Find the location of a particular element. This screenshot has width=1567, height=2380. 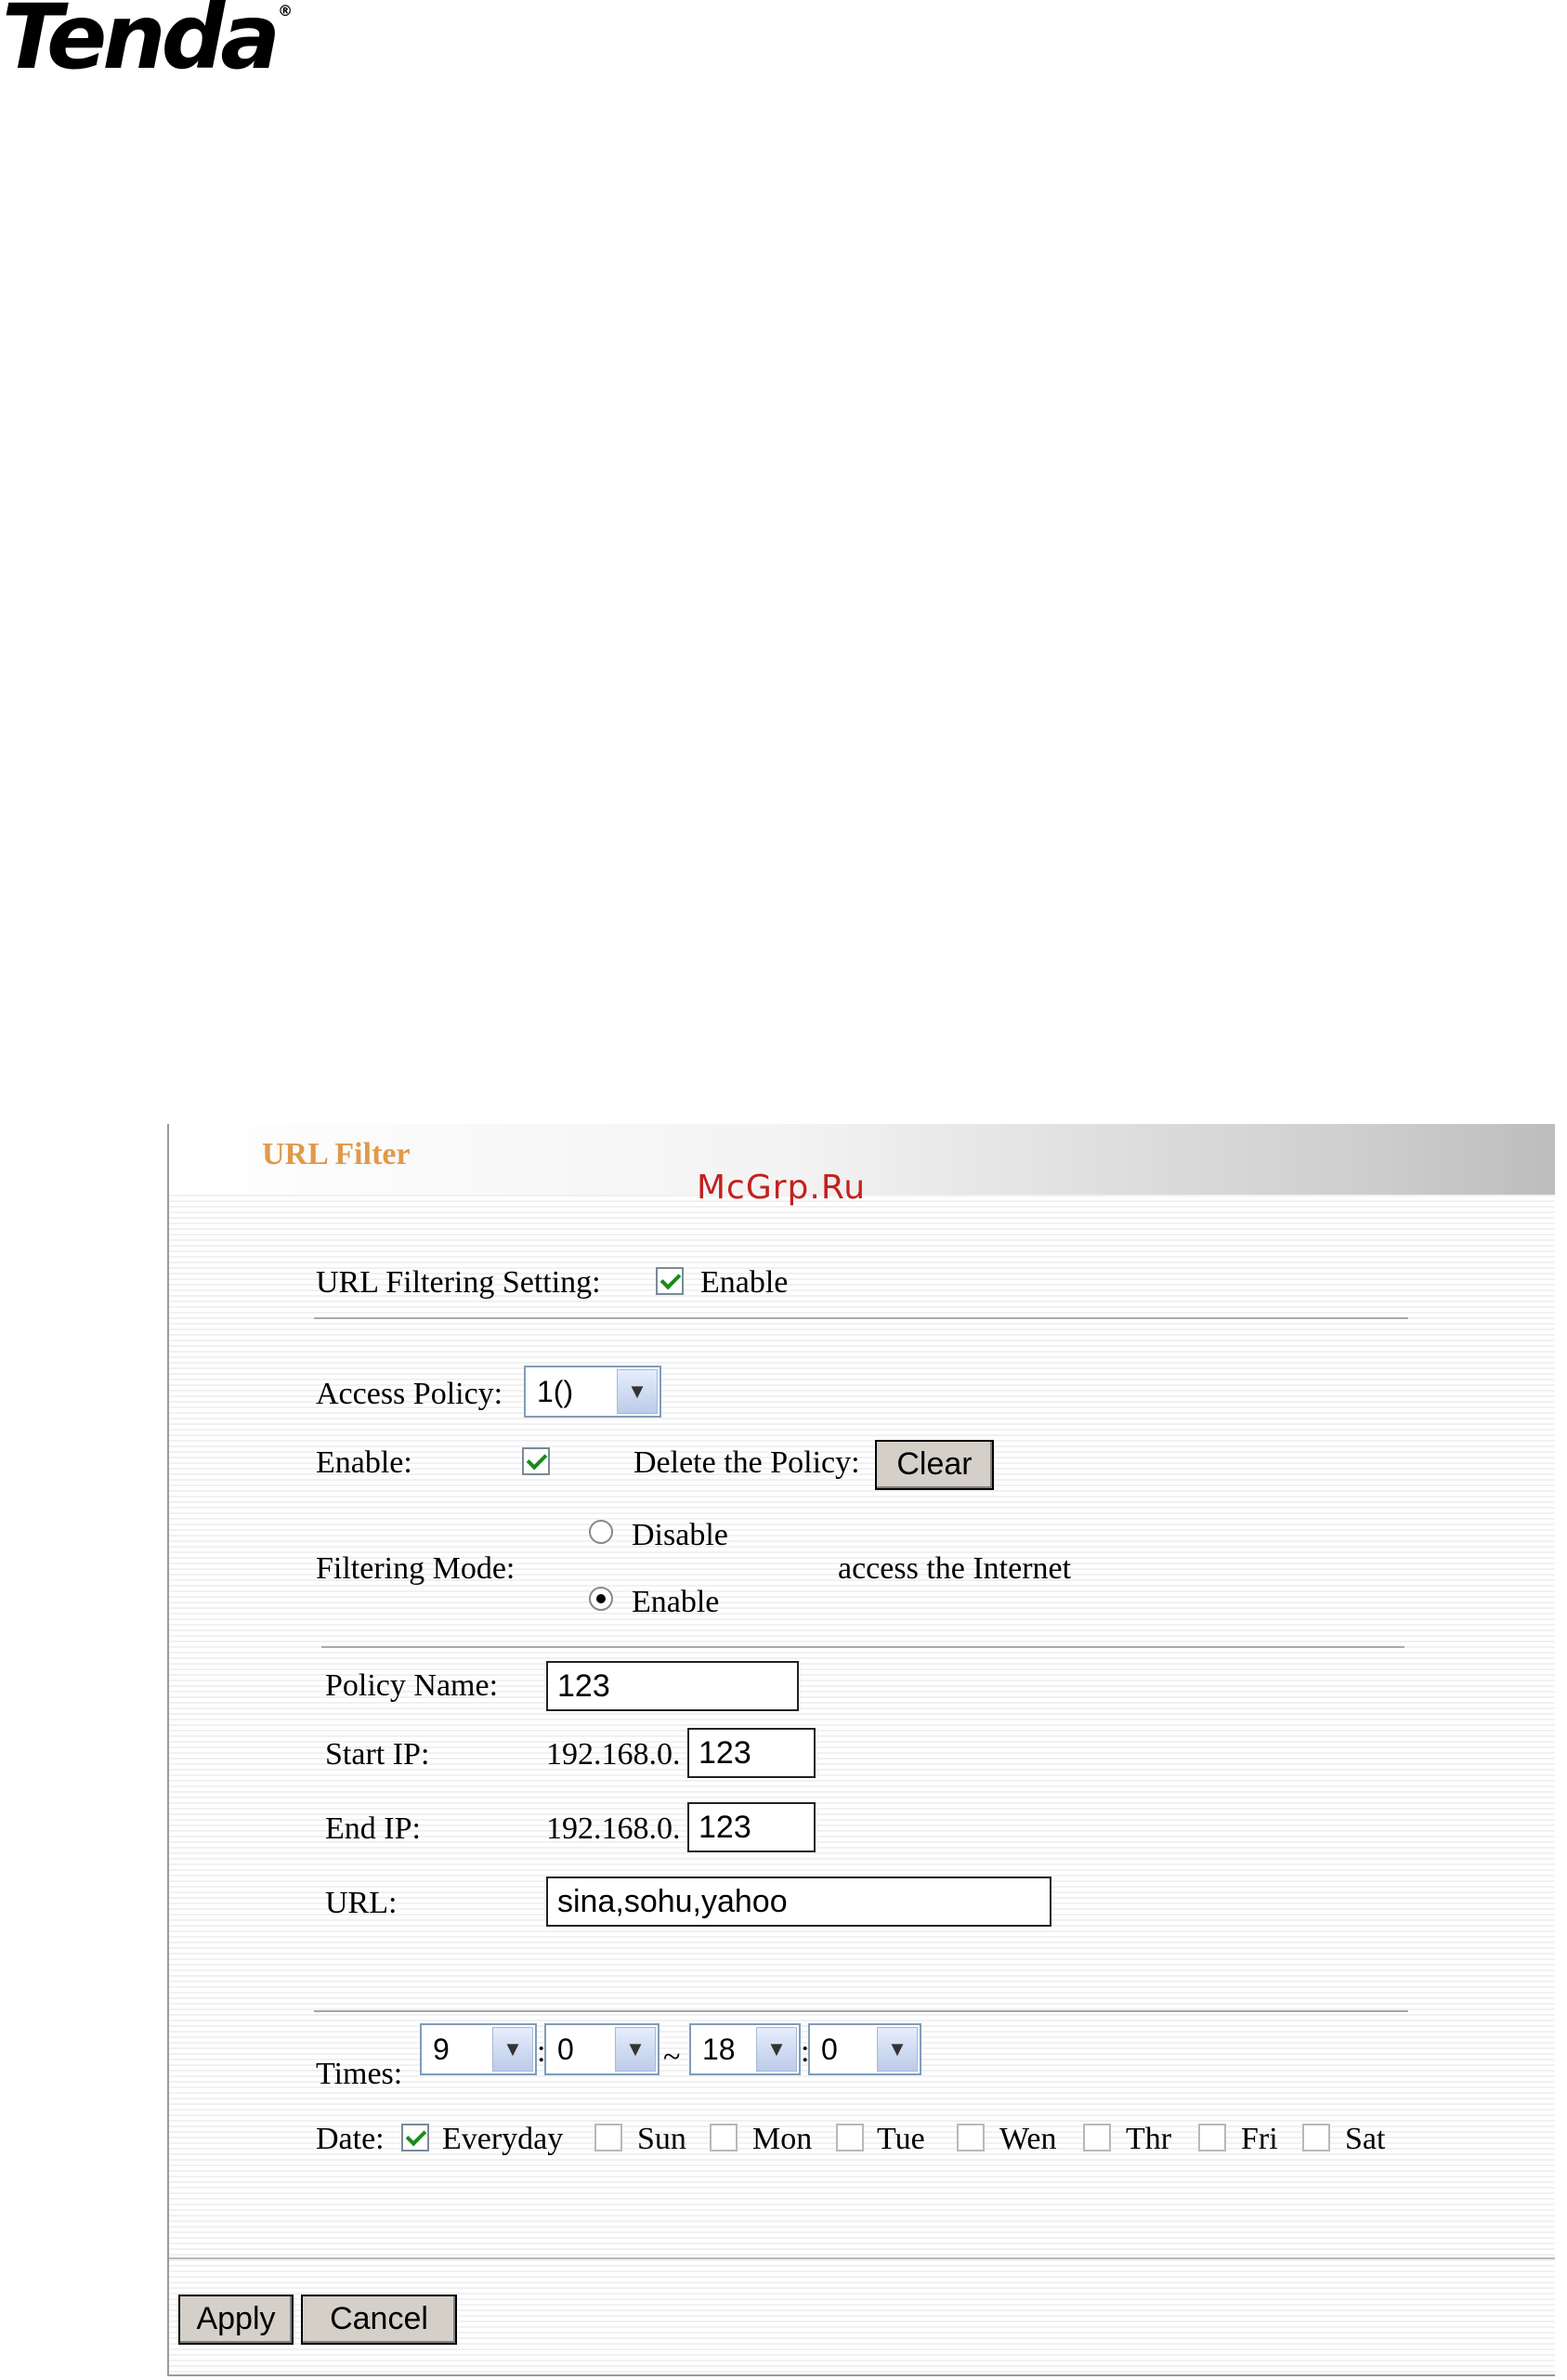

day-label-sun: Sun is located at coordinates (662, 2139).